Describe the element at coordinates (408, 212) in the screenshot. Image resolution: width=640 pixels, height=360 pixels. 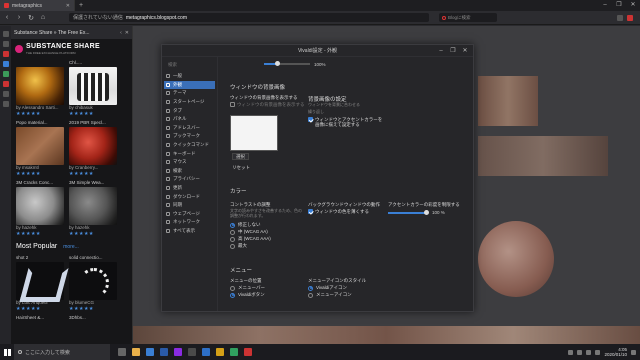
I see `accent-saturation-slider` at that location.